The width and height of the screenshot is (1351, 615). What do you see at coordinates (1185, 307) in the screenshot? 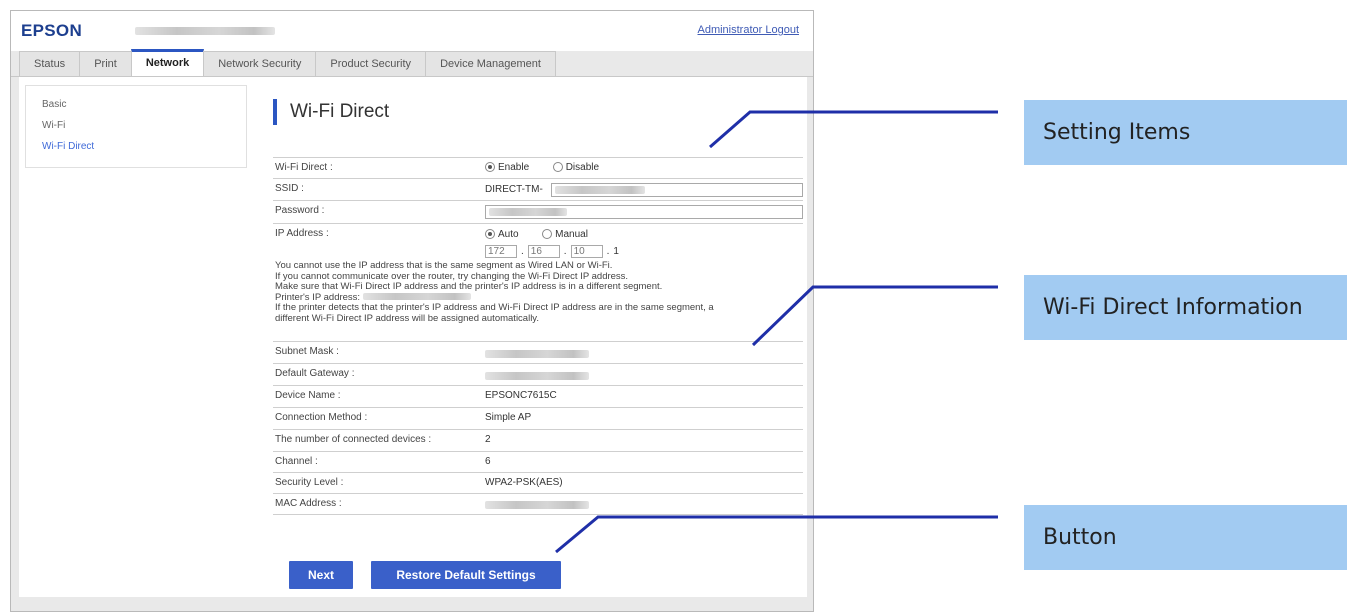
I see `callout-wifi-direct-information: Wi-Fi Direct Information` at bounding box center [1185, 307].